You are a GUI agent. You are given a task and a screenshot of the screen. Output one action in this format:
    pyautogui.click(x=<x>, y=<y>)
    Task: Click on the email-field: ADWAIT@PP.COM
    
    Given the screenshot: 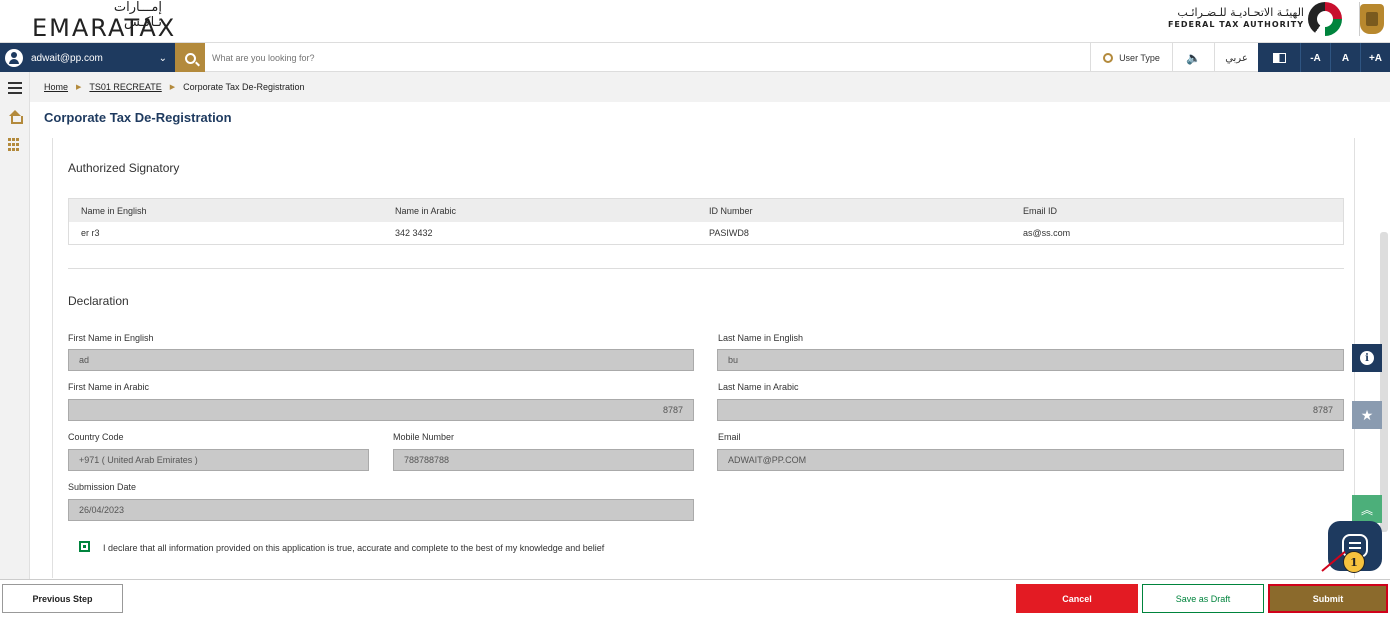 What is the action you would take?
    pyautogui.click(x=1030, y=460)
    